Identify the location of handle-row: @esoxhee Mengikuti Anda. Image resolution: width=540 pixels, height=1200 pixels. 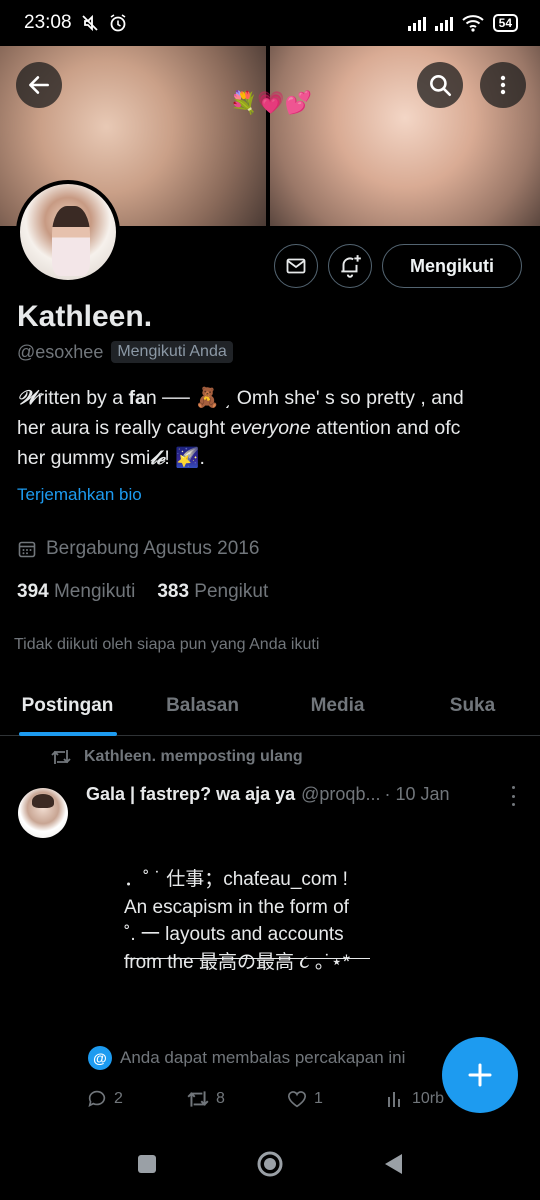
(125, 352).